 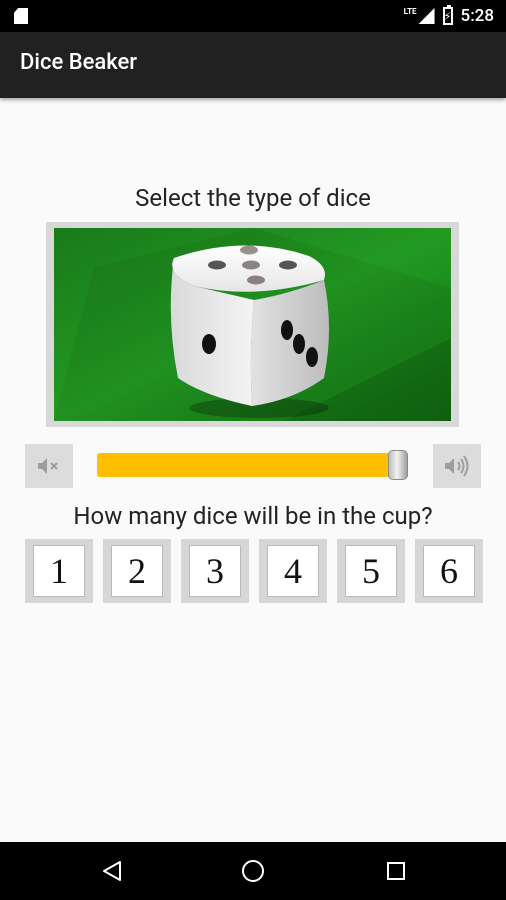 I want to click on dice-count-5-button: 5, so click(x=371, y=571).